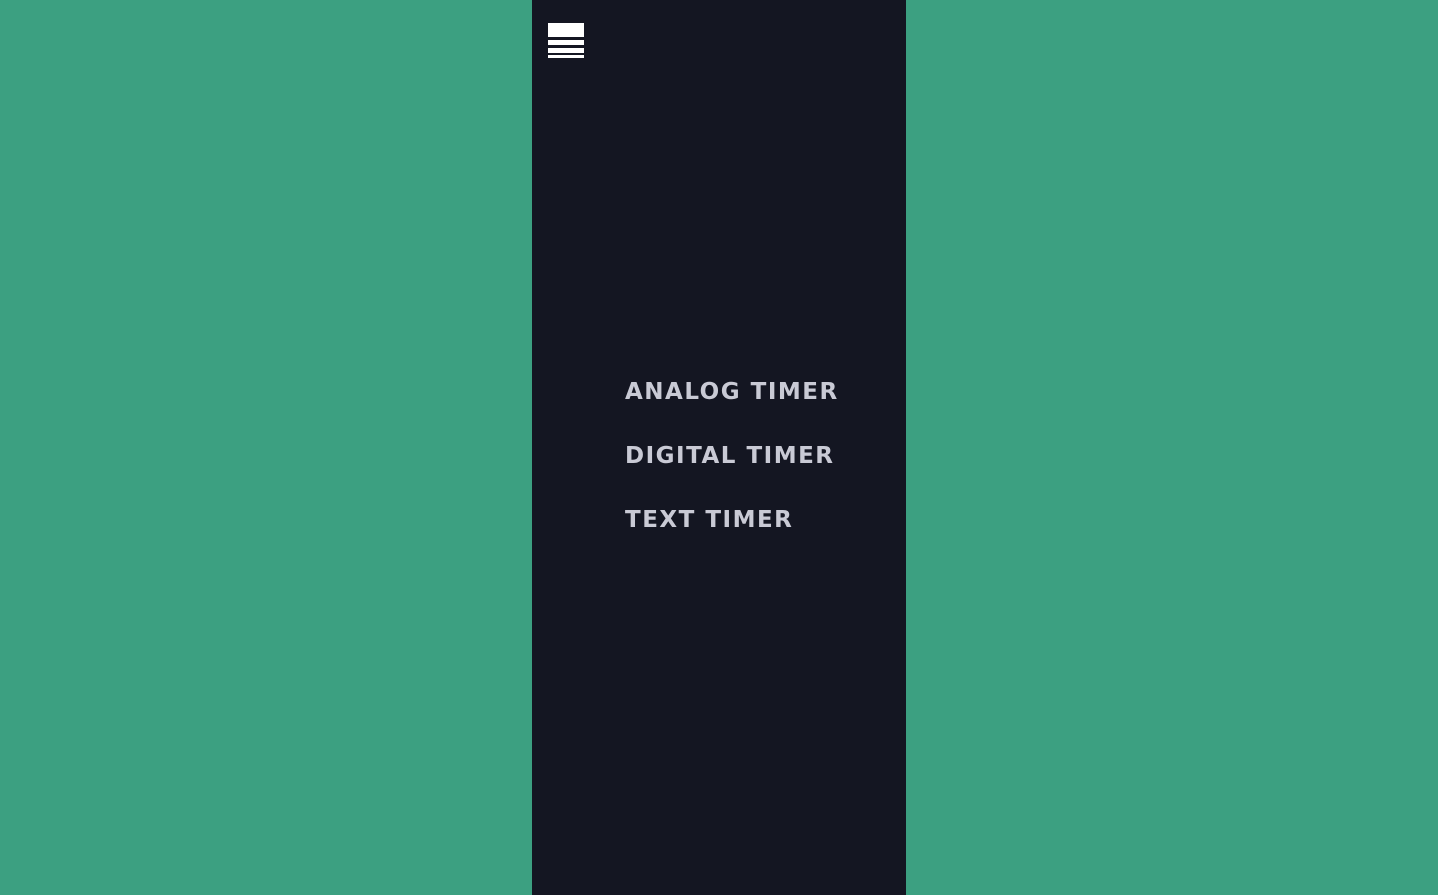 This screenshot has height=895, width=1438. Describe the element at coordinates (732, 520) in the screenshot. I see `text-timer-link: TEXT TIMER` at that location.